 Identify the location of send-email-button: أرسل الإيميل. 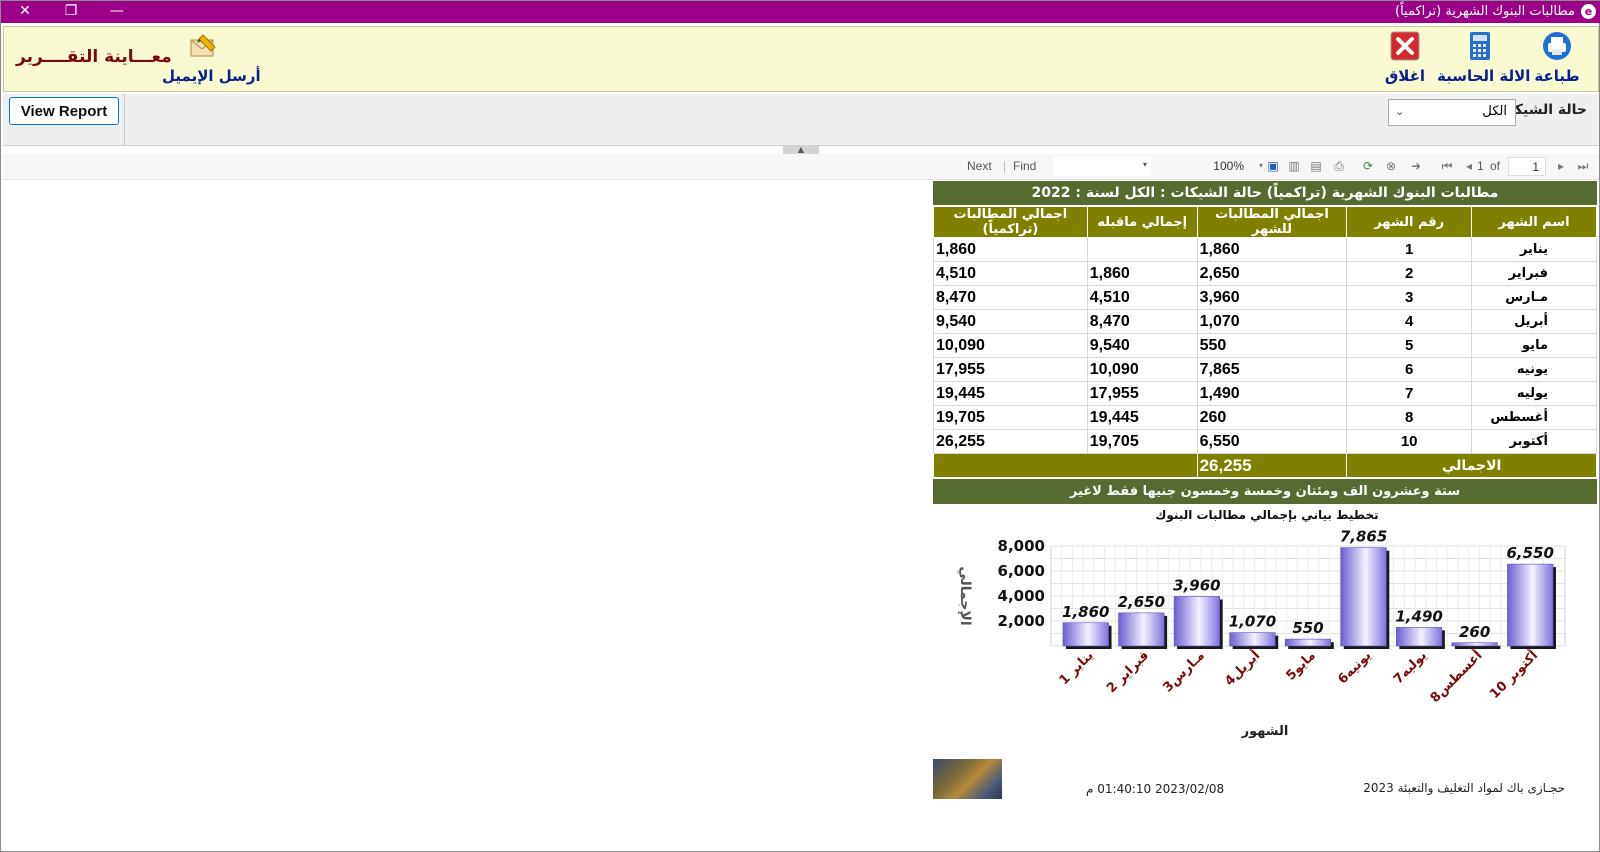
(211, 58).